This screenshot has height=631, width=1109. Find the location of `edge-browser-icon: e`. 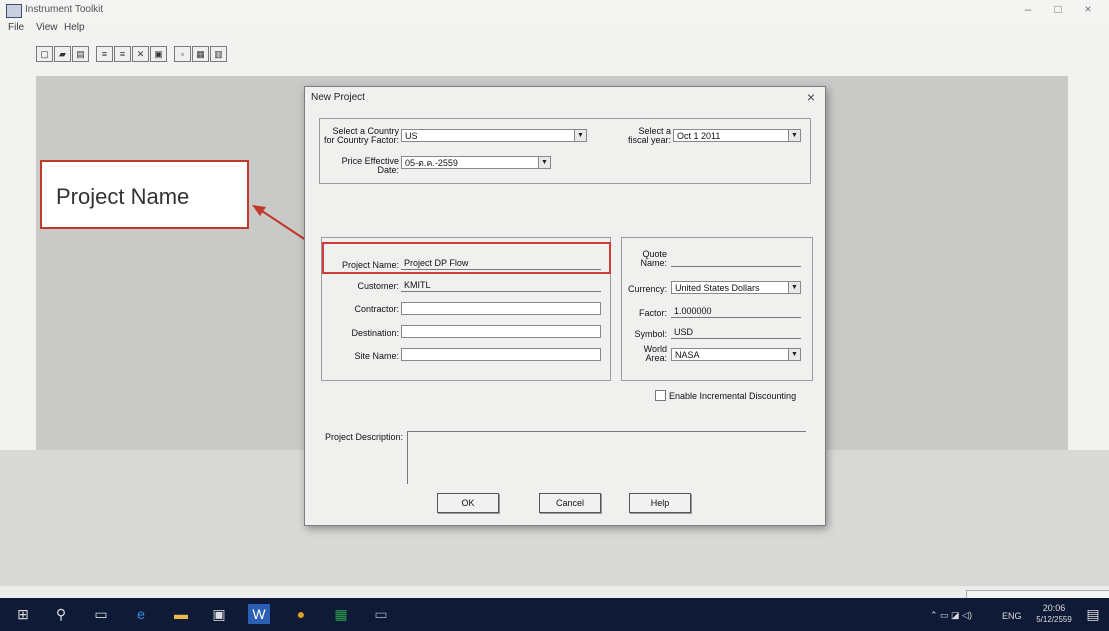

edge-browser-icon: e is located at coordinates (141, 614).